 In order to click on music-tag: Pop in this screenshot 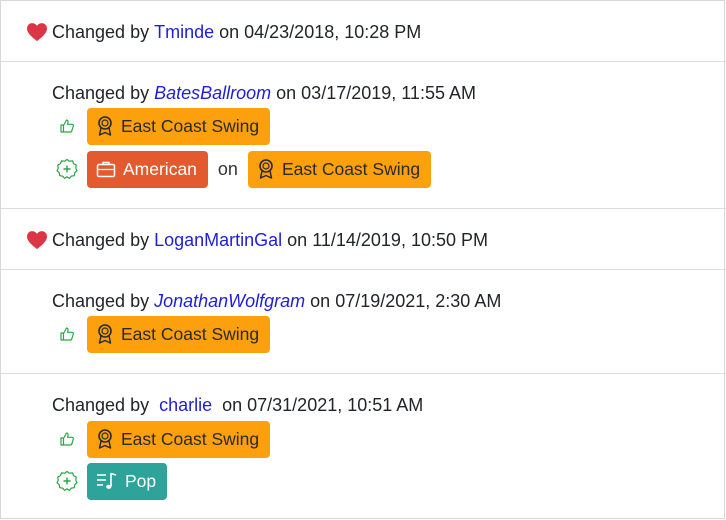, I will do `click(127, 481)`.